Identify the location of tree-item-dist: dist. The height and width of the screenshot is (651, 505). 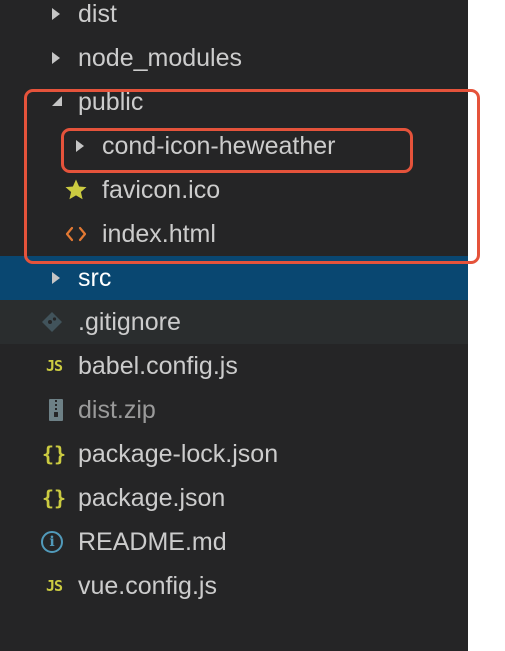
(234, 18).